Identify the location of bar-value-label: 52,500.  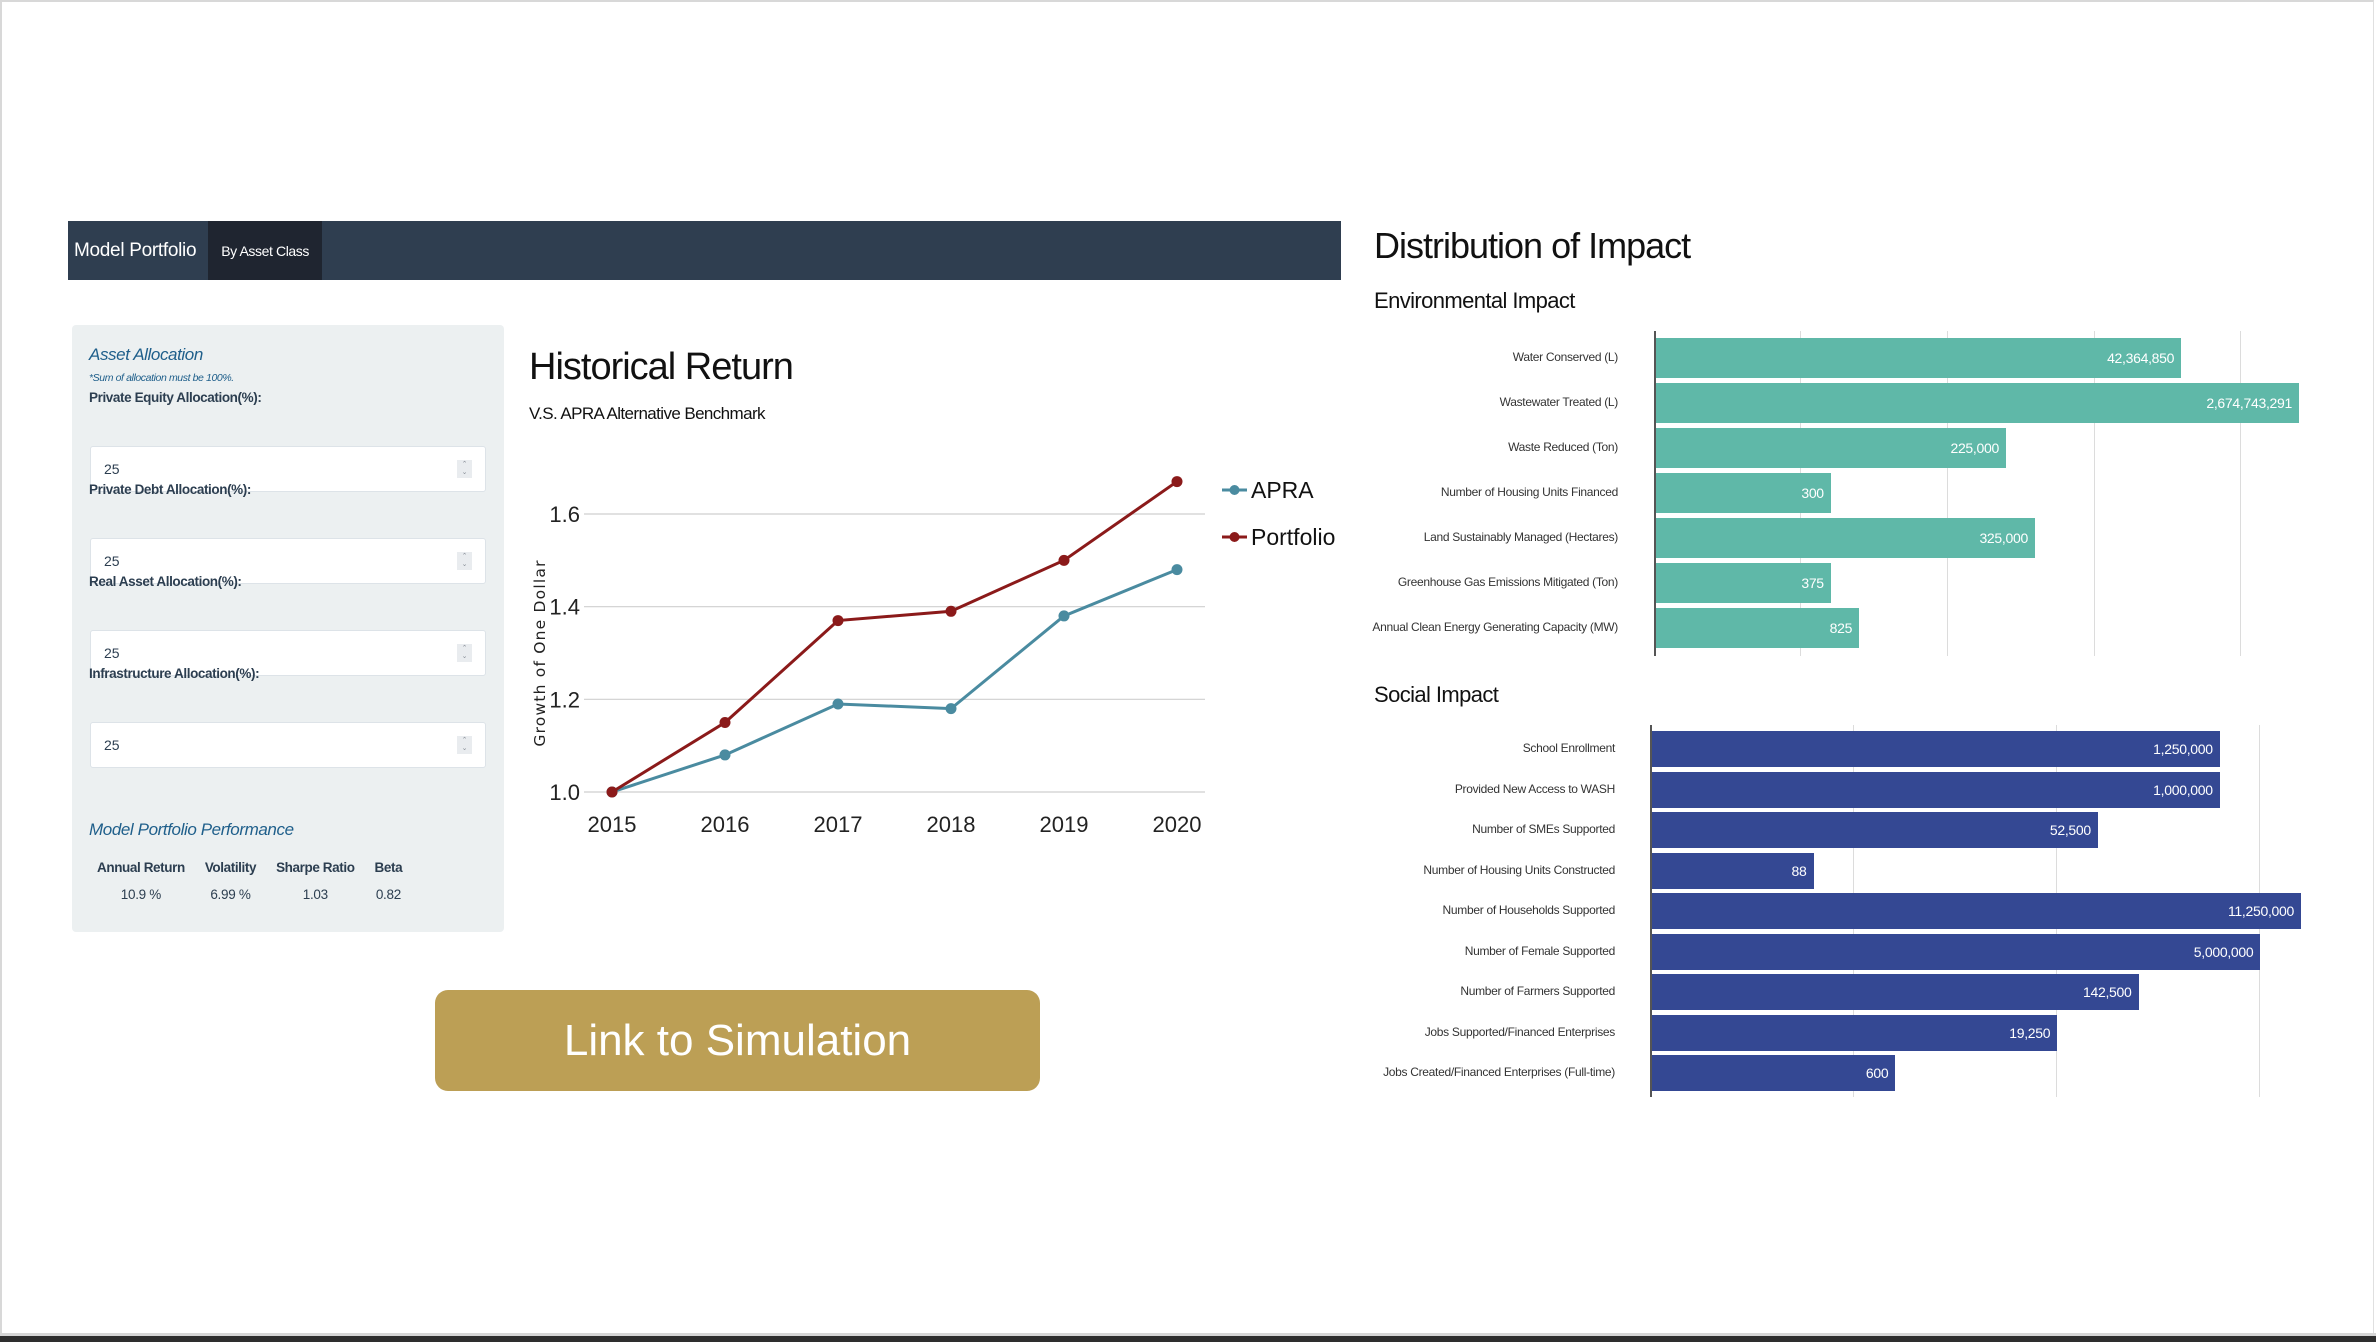
(2070, 830).